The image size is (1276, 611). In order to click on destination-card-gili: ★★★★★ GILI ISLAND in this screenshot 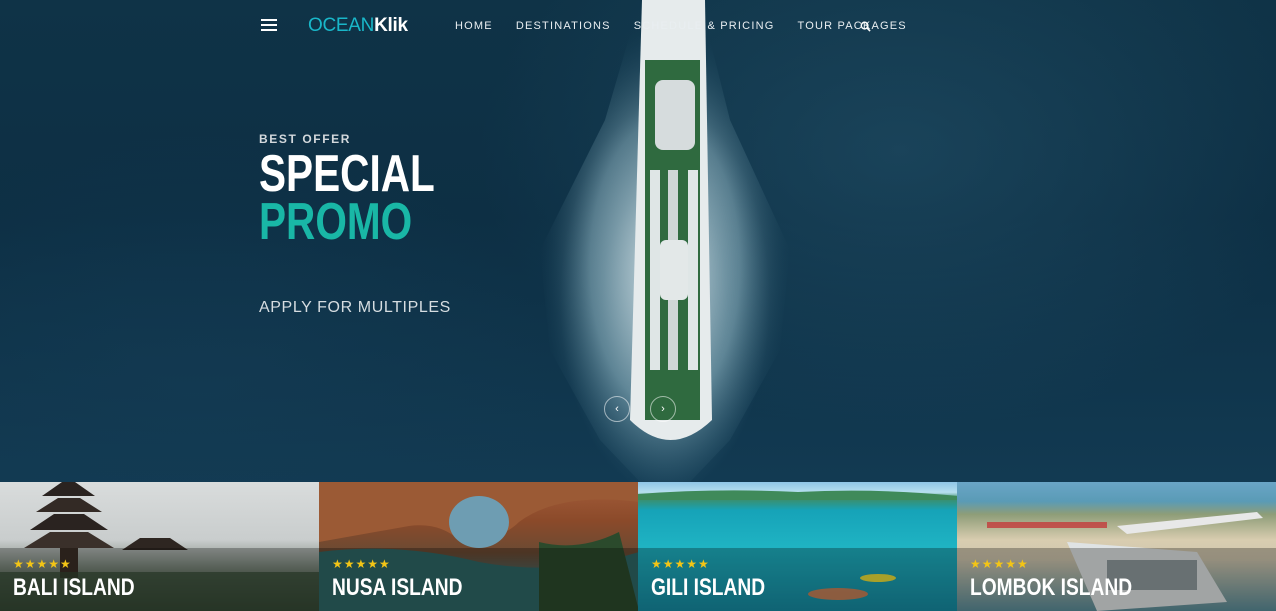, I will do `click(797, 546)`.